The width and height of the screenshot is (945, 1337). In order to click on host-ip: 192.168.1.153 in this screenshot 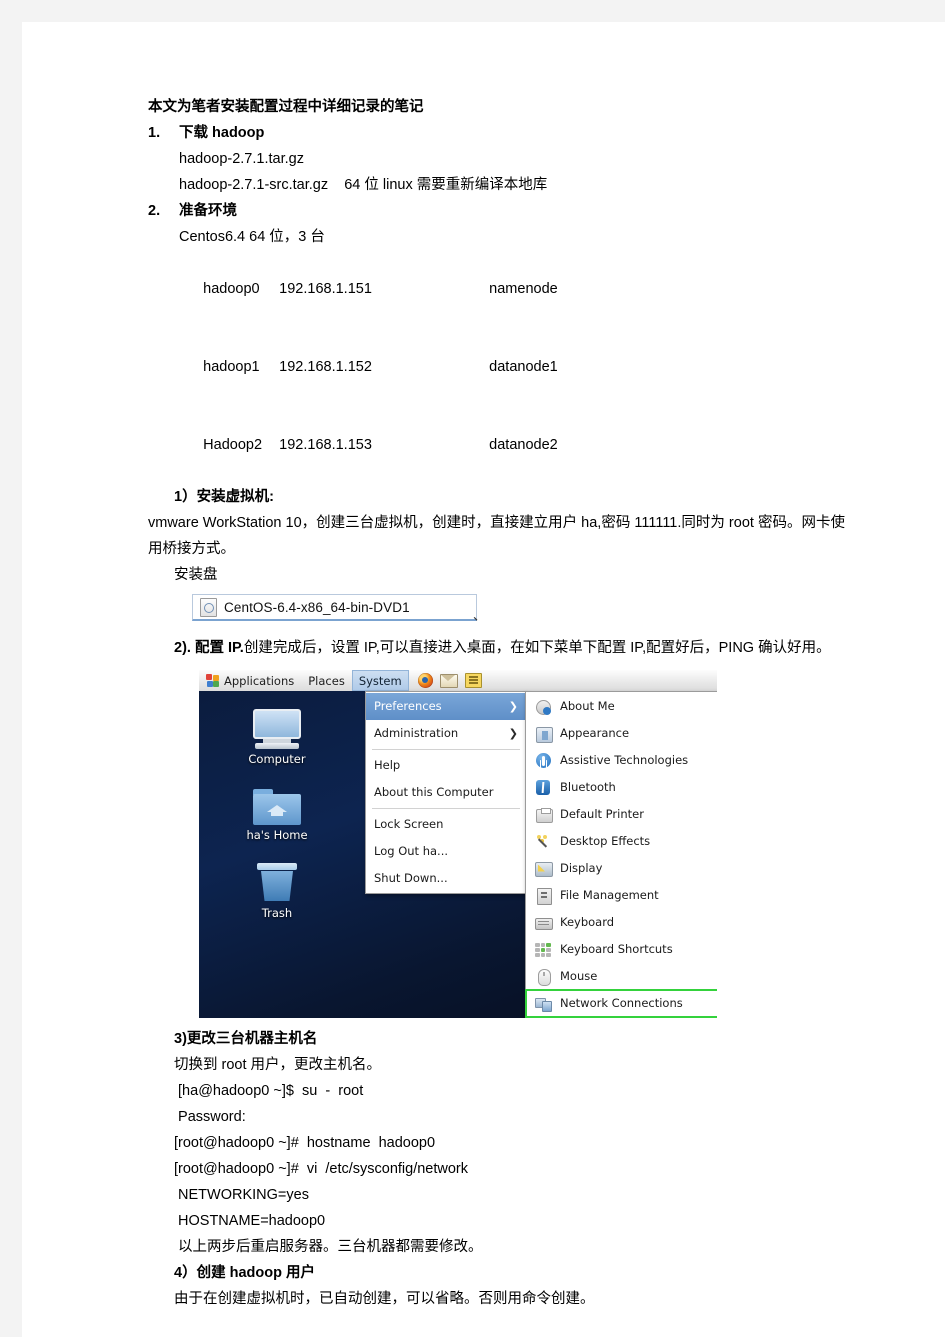, I will do `click(325, 445)`.